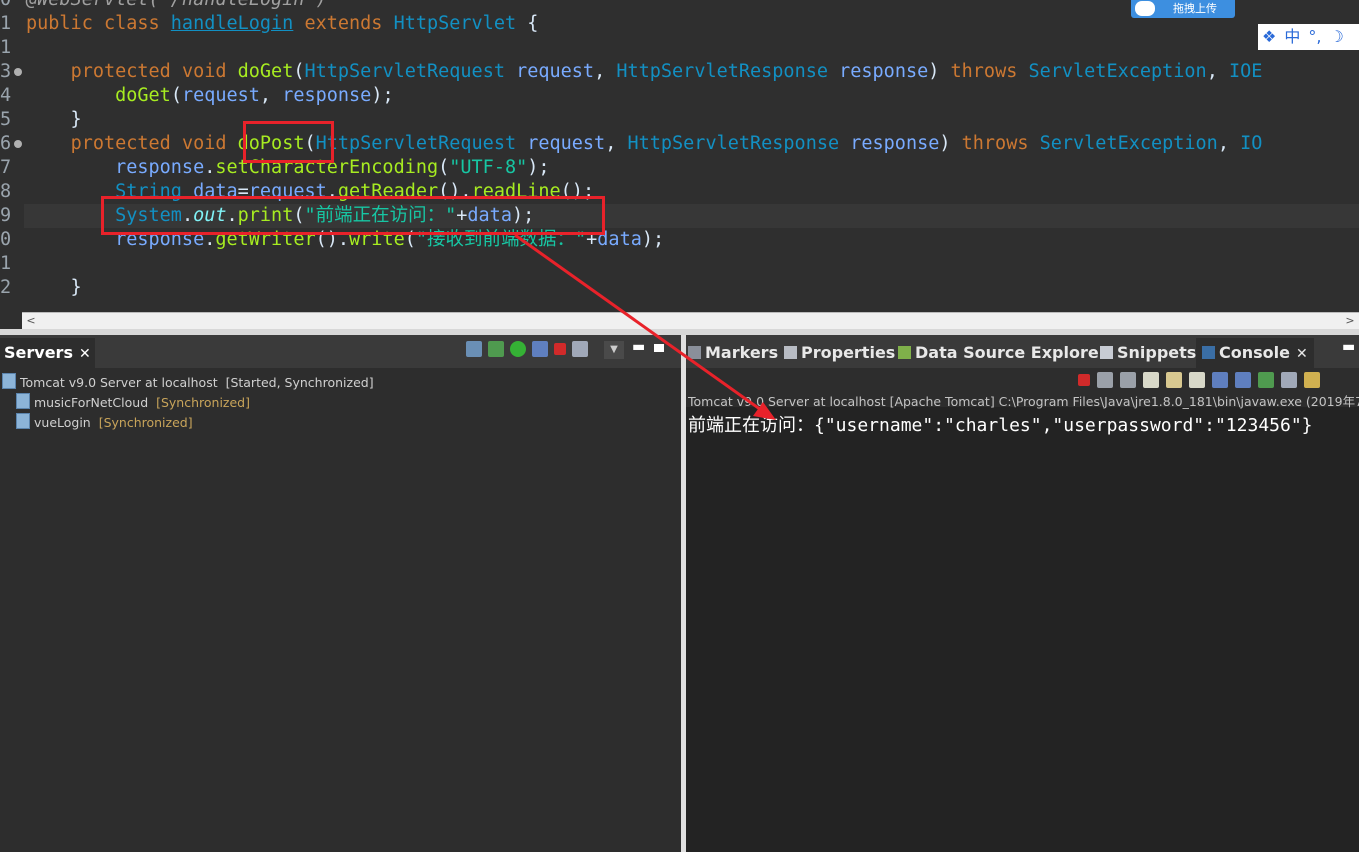  I want to click on arrow-head, so click(764, 411).